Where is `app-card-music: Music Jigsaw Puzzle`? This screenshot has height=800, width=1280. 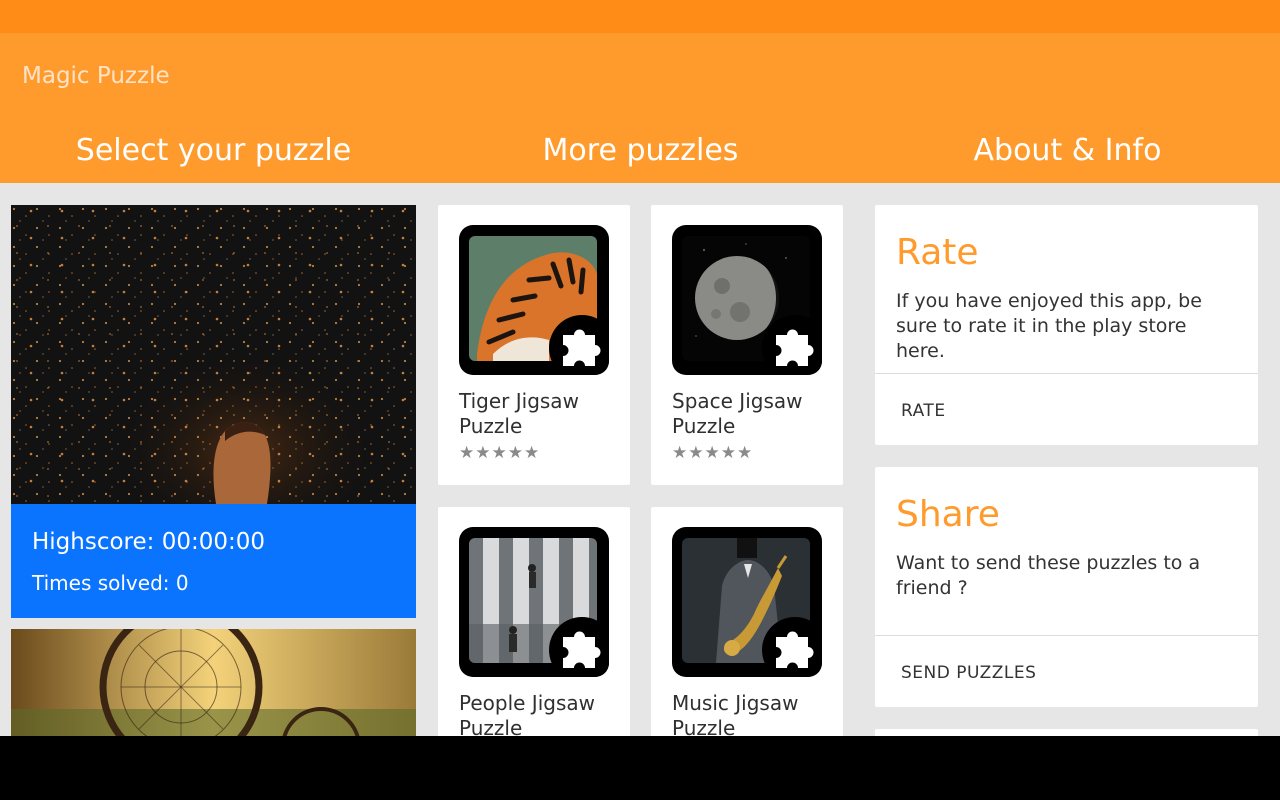 app-card-music: Music Jigsaw Puzzle is located at coordinates (747, 621).